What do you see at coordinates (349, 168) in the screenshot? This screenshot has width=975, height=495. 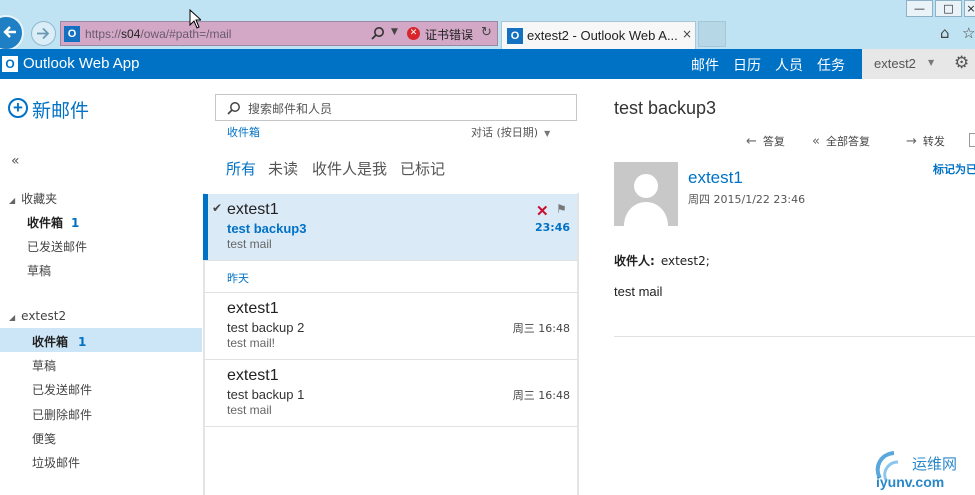 I see `filter-to-me: 收件人是我` at bounding box center [349, 168].